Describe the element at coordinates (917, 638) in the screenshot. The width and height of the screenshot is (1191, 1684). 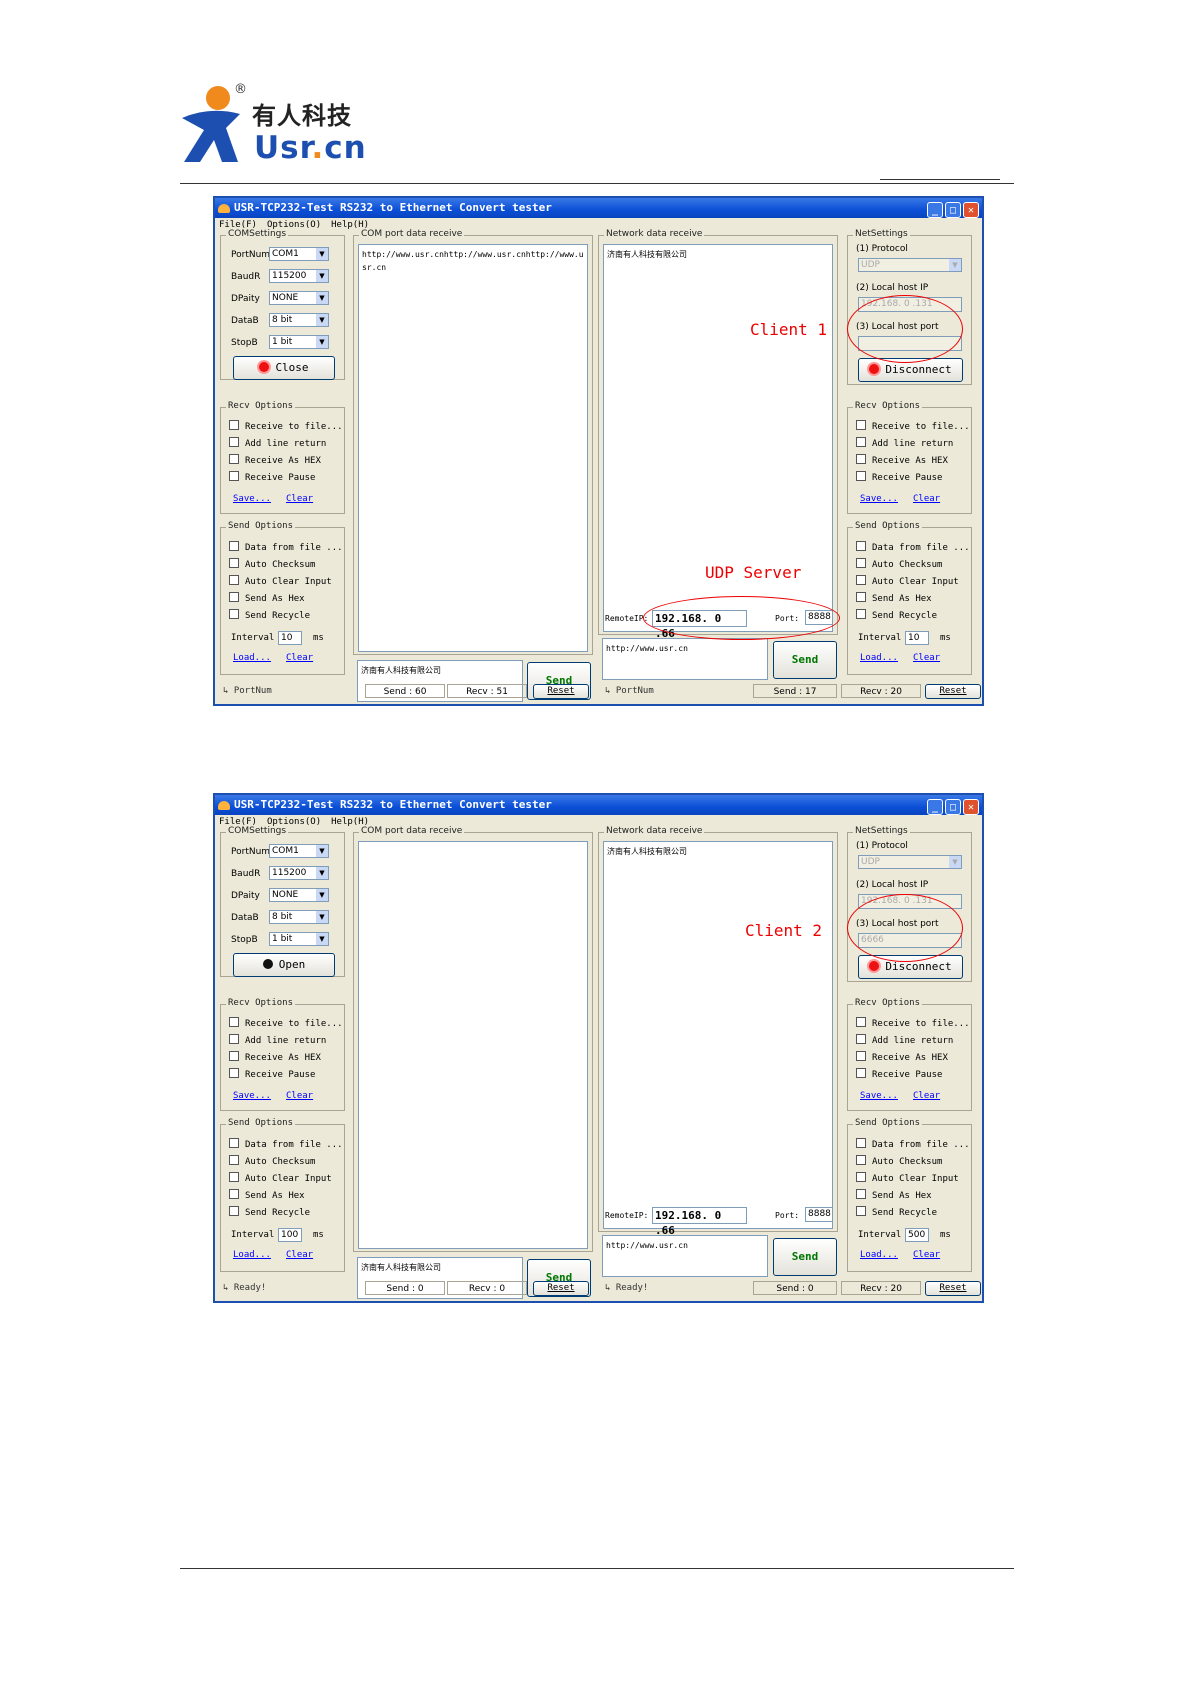
I see `net-interval-input: 10` at that location.